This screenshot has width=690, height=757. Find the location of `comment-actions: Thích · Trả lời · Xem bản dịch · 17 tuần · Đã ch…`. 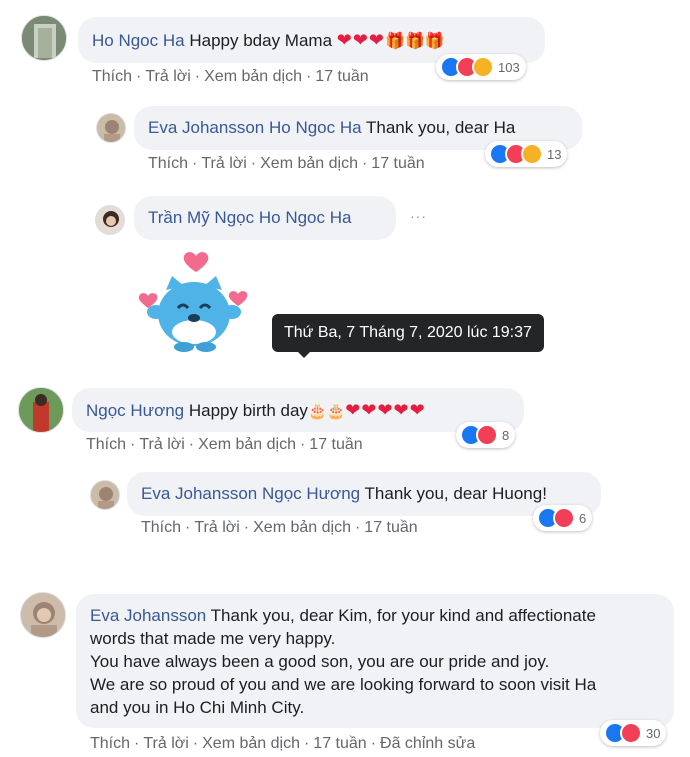

comment-actions: Thích · Trả lời · Xem bản dịch · 17 tuần · Đã ch… is located at coordinates (283, 743).